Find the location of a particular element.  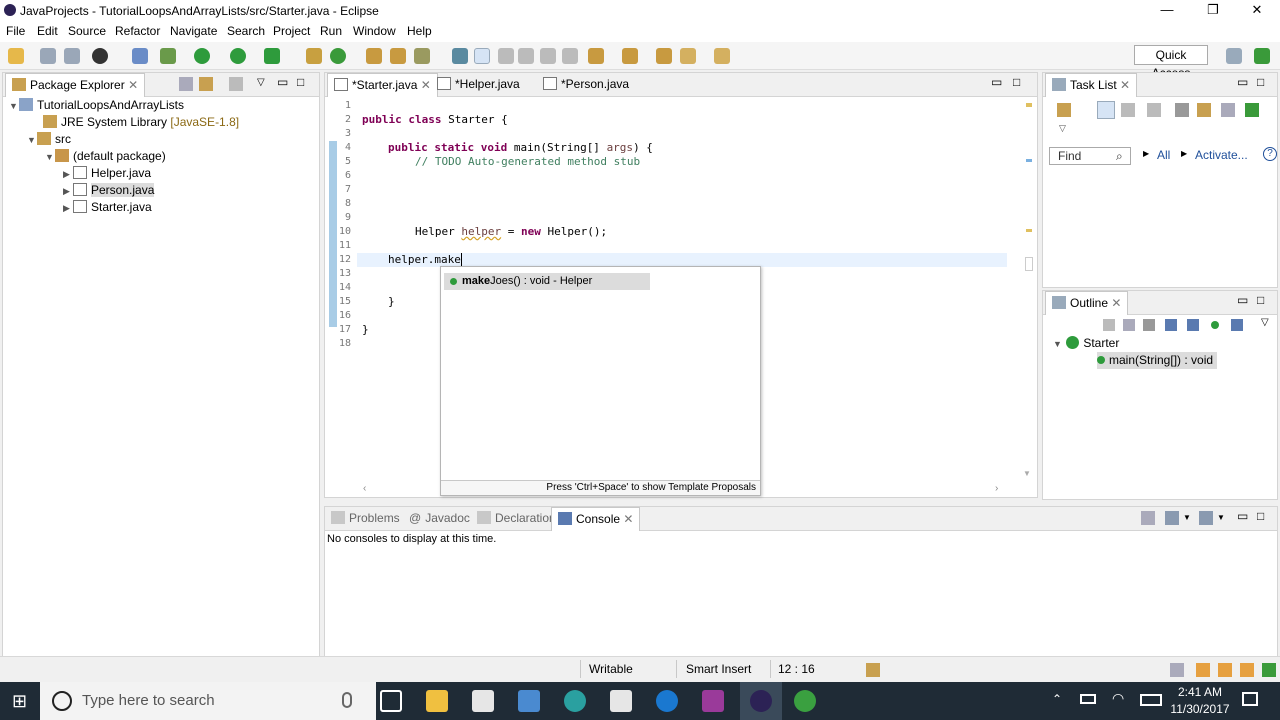

synchronize-icon is located at coordinates (1252, 110).